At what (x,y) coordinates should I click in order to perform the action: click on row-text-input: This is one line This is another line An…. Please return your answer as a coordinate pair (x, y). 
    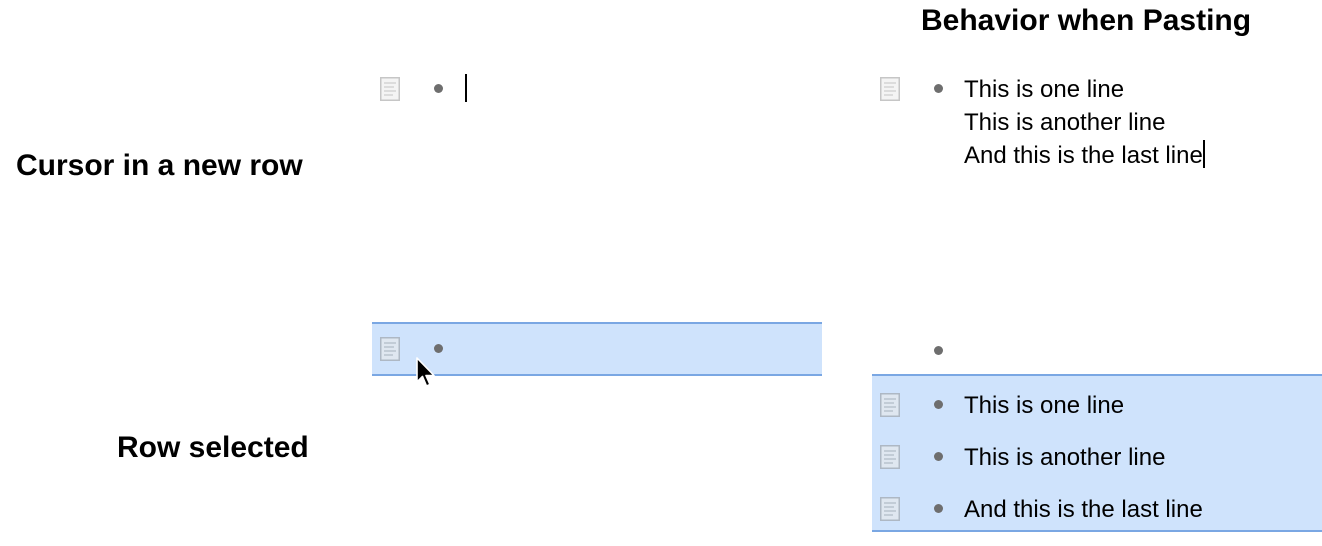
    Looking at the image, I should click on (1084, 122).